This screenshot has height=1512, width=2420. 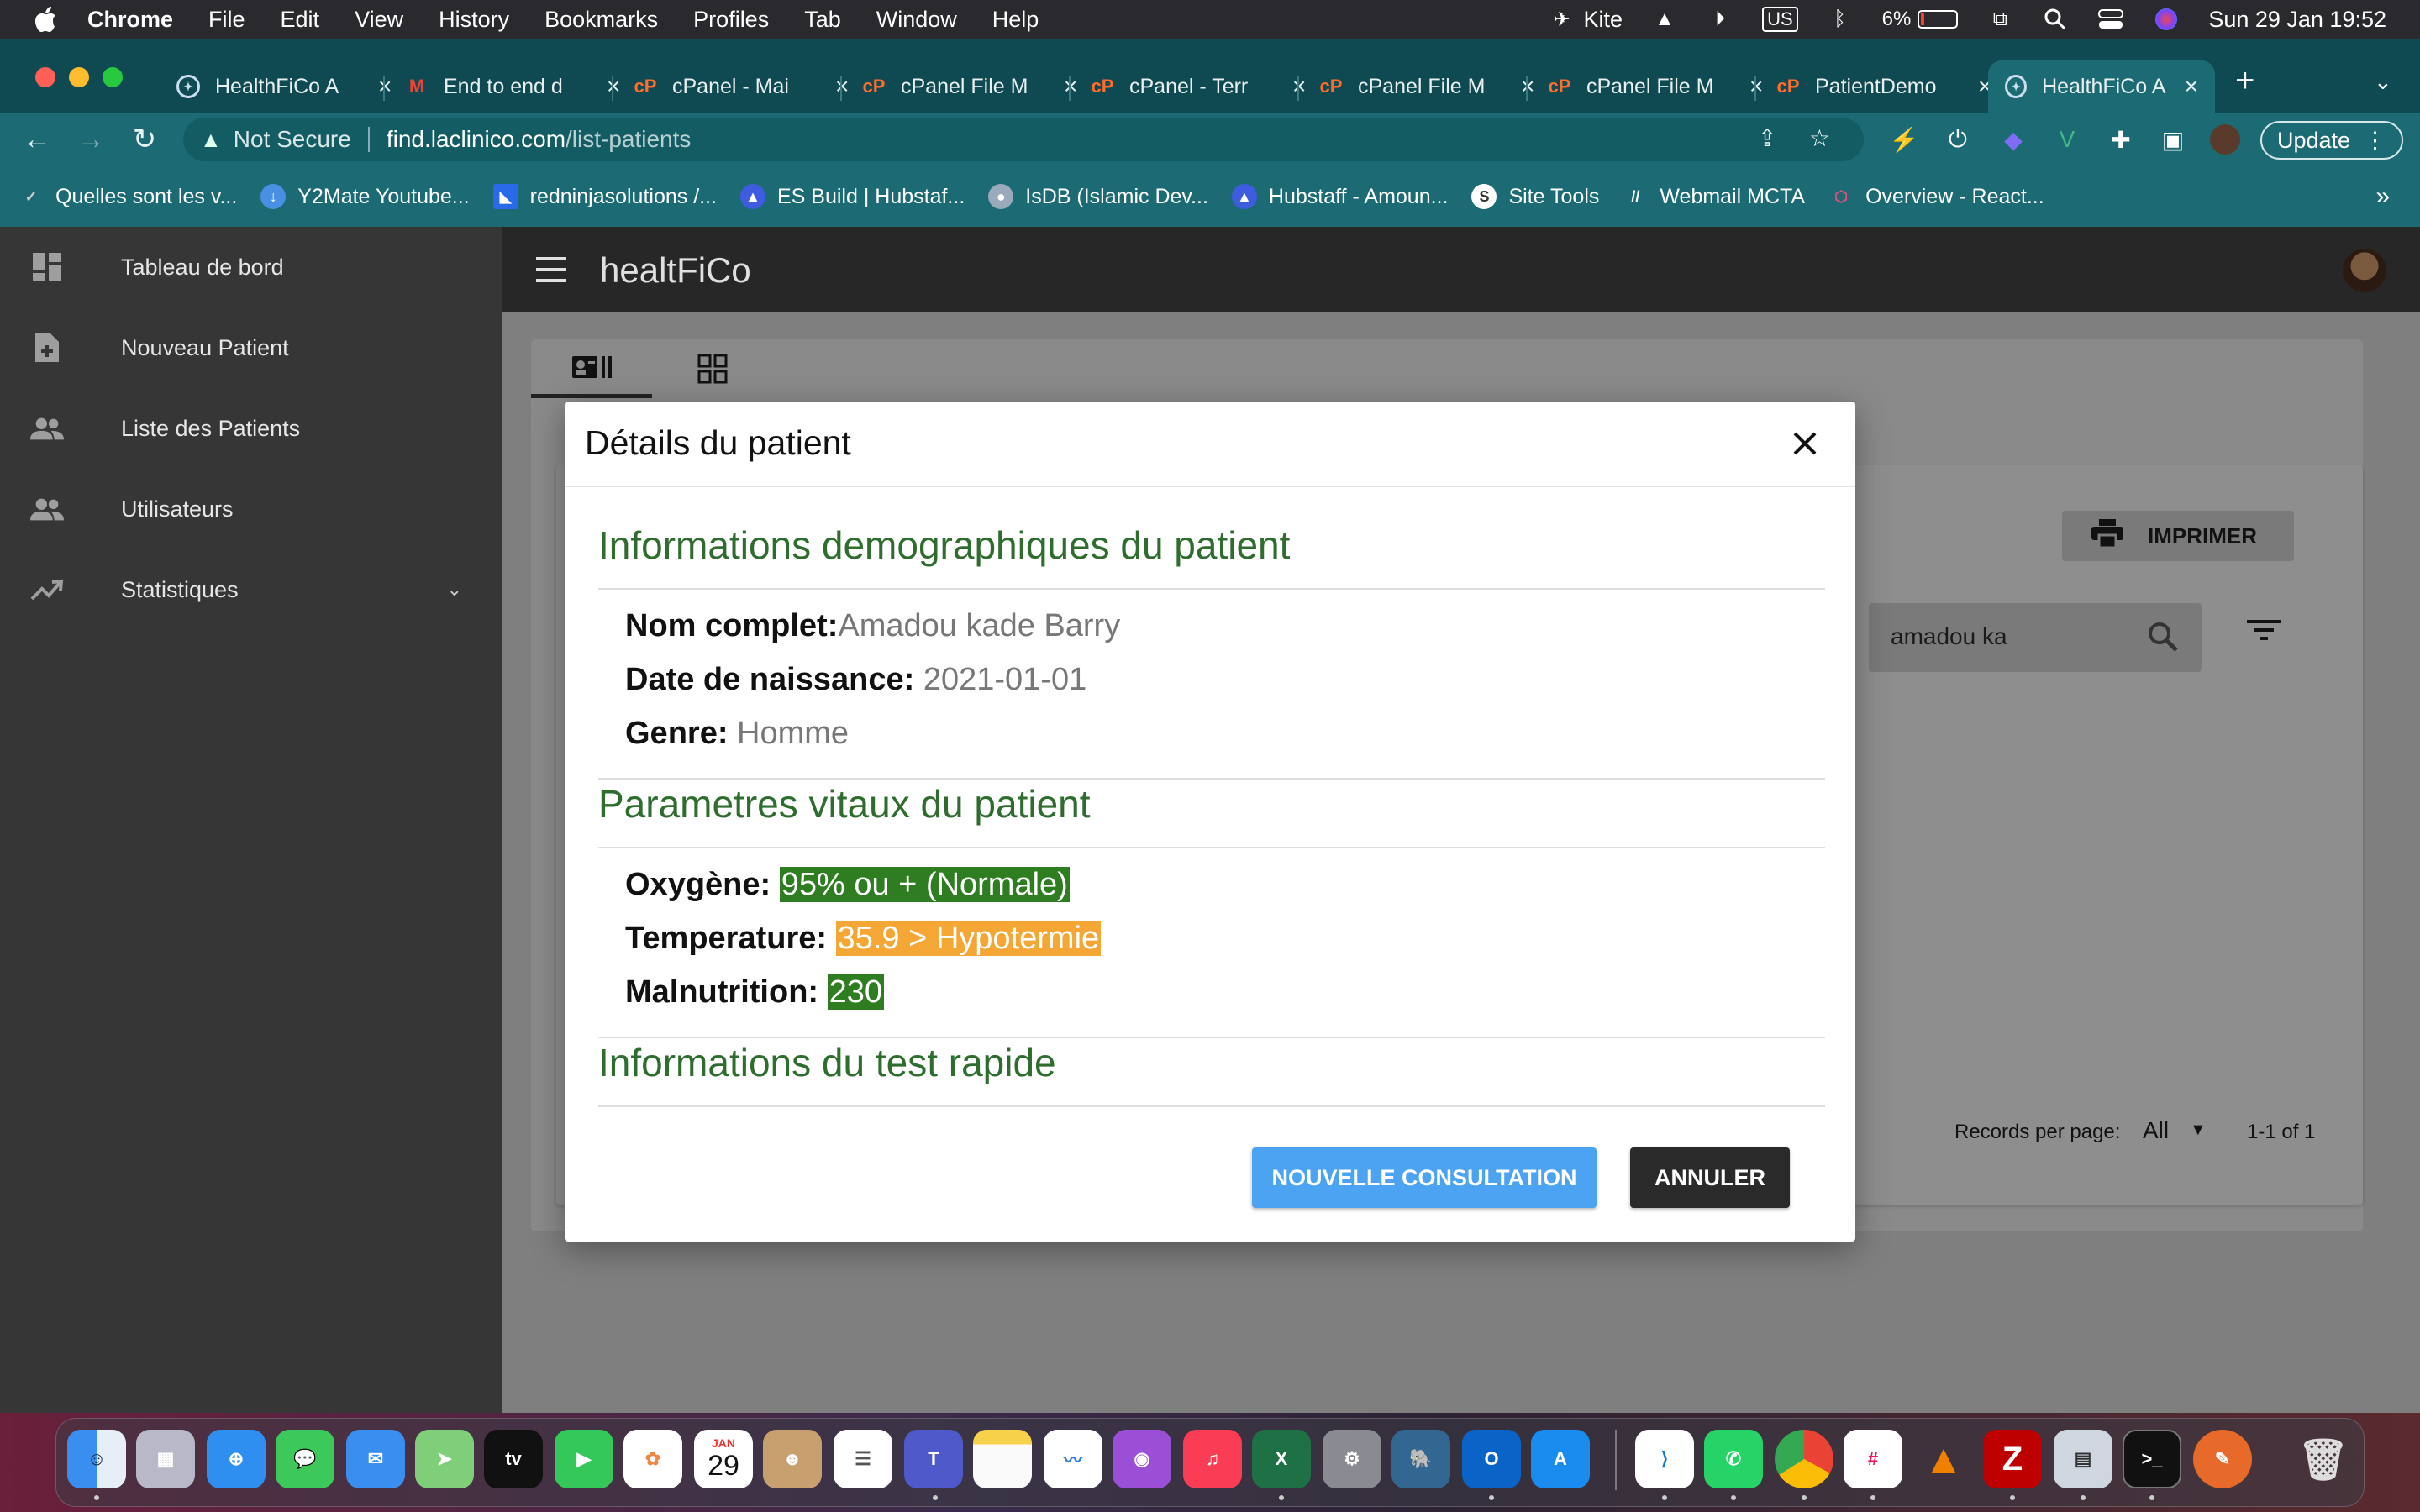 I want to click on sidebar-item-dashboard: Tableau de bord, so click(x=251, y=267).